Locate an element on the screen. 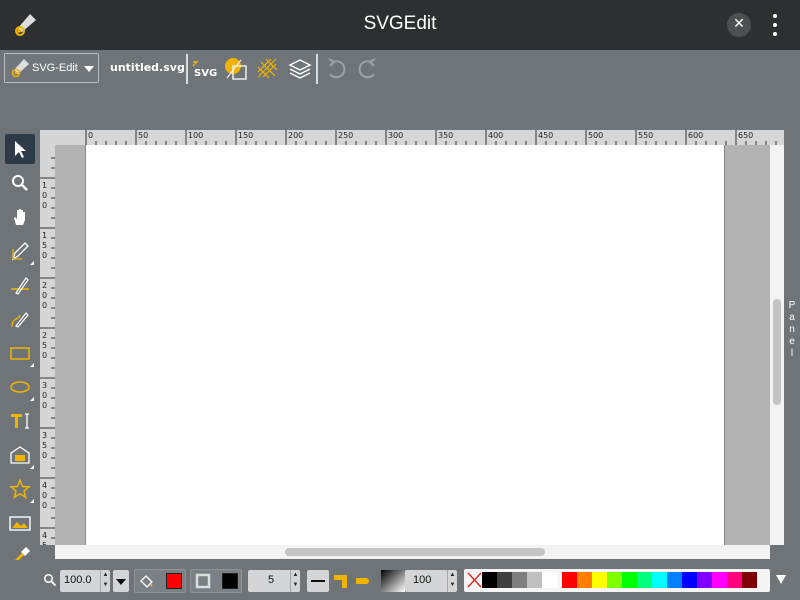 This screenshot has width=800, height=600. top-toolbar: SVG-Edit untitled.svg SVG is located at coordinates (400, 90).